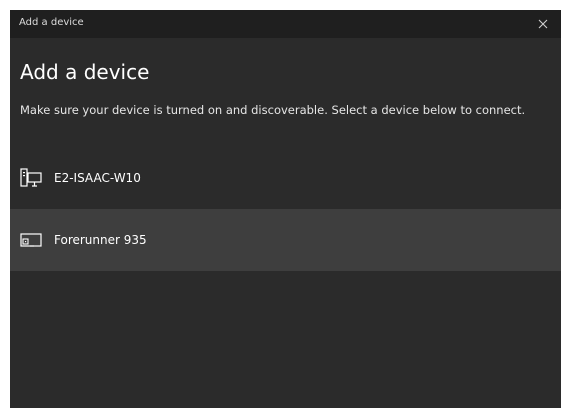  What do you see at coordinates (285, 240) in the screenshot?
I see `device-item-forerunner-935: Forerunner 935` at bounding box center [285, 240].